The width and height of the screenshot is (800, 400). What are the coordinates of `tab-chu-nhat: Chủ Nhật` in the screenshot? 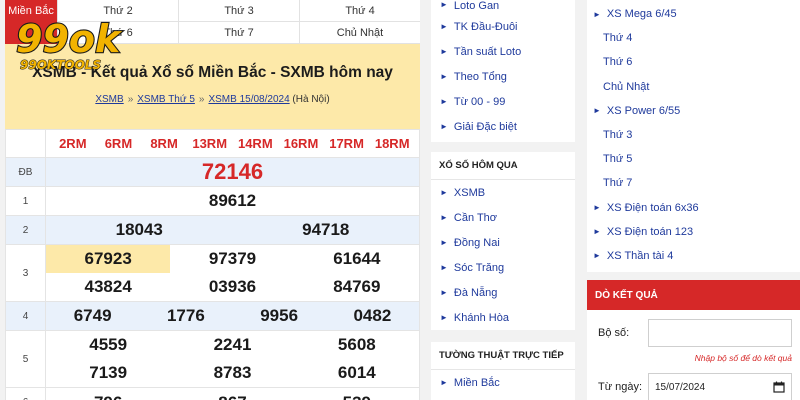 It's located at (359, 33).